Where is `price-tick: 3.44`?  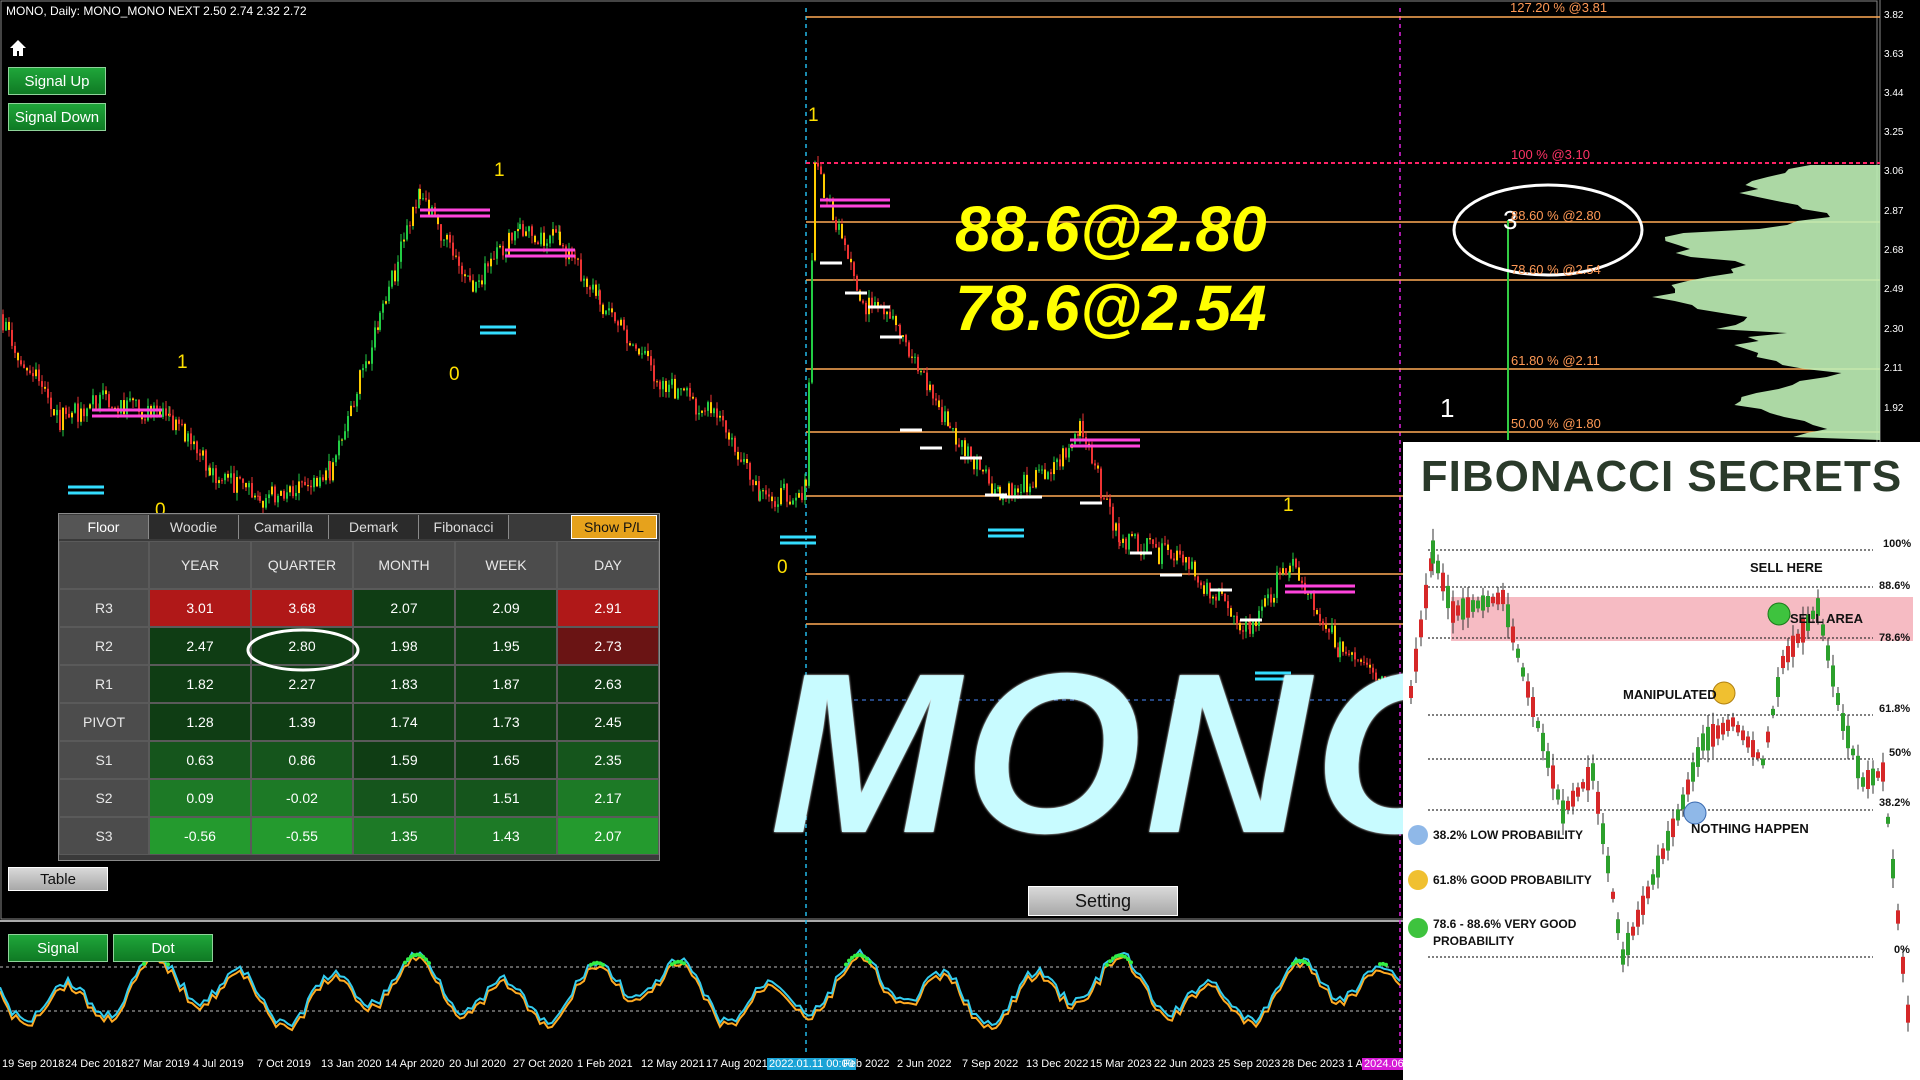 price-tick: 3.44 is located at coordinates (1894, 93).